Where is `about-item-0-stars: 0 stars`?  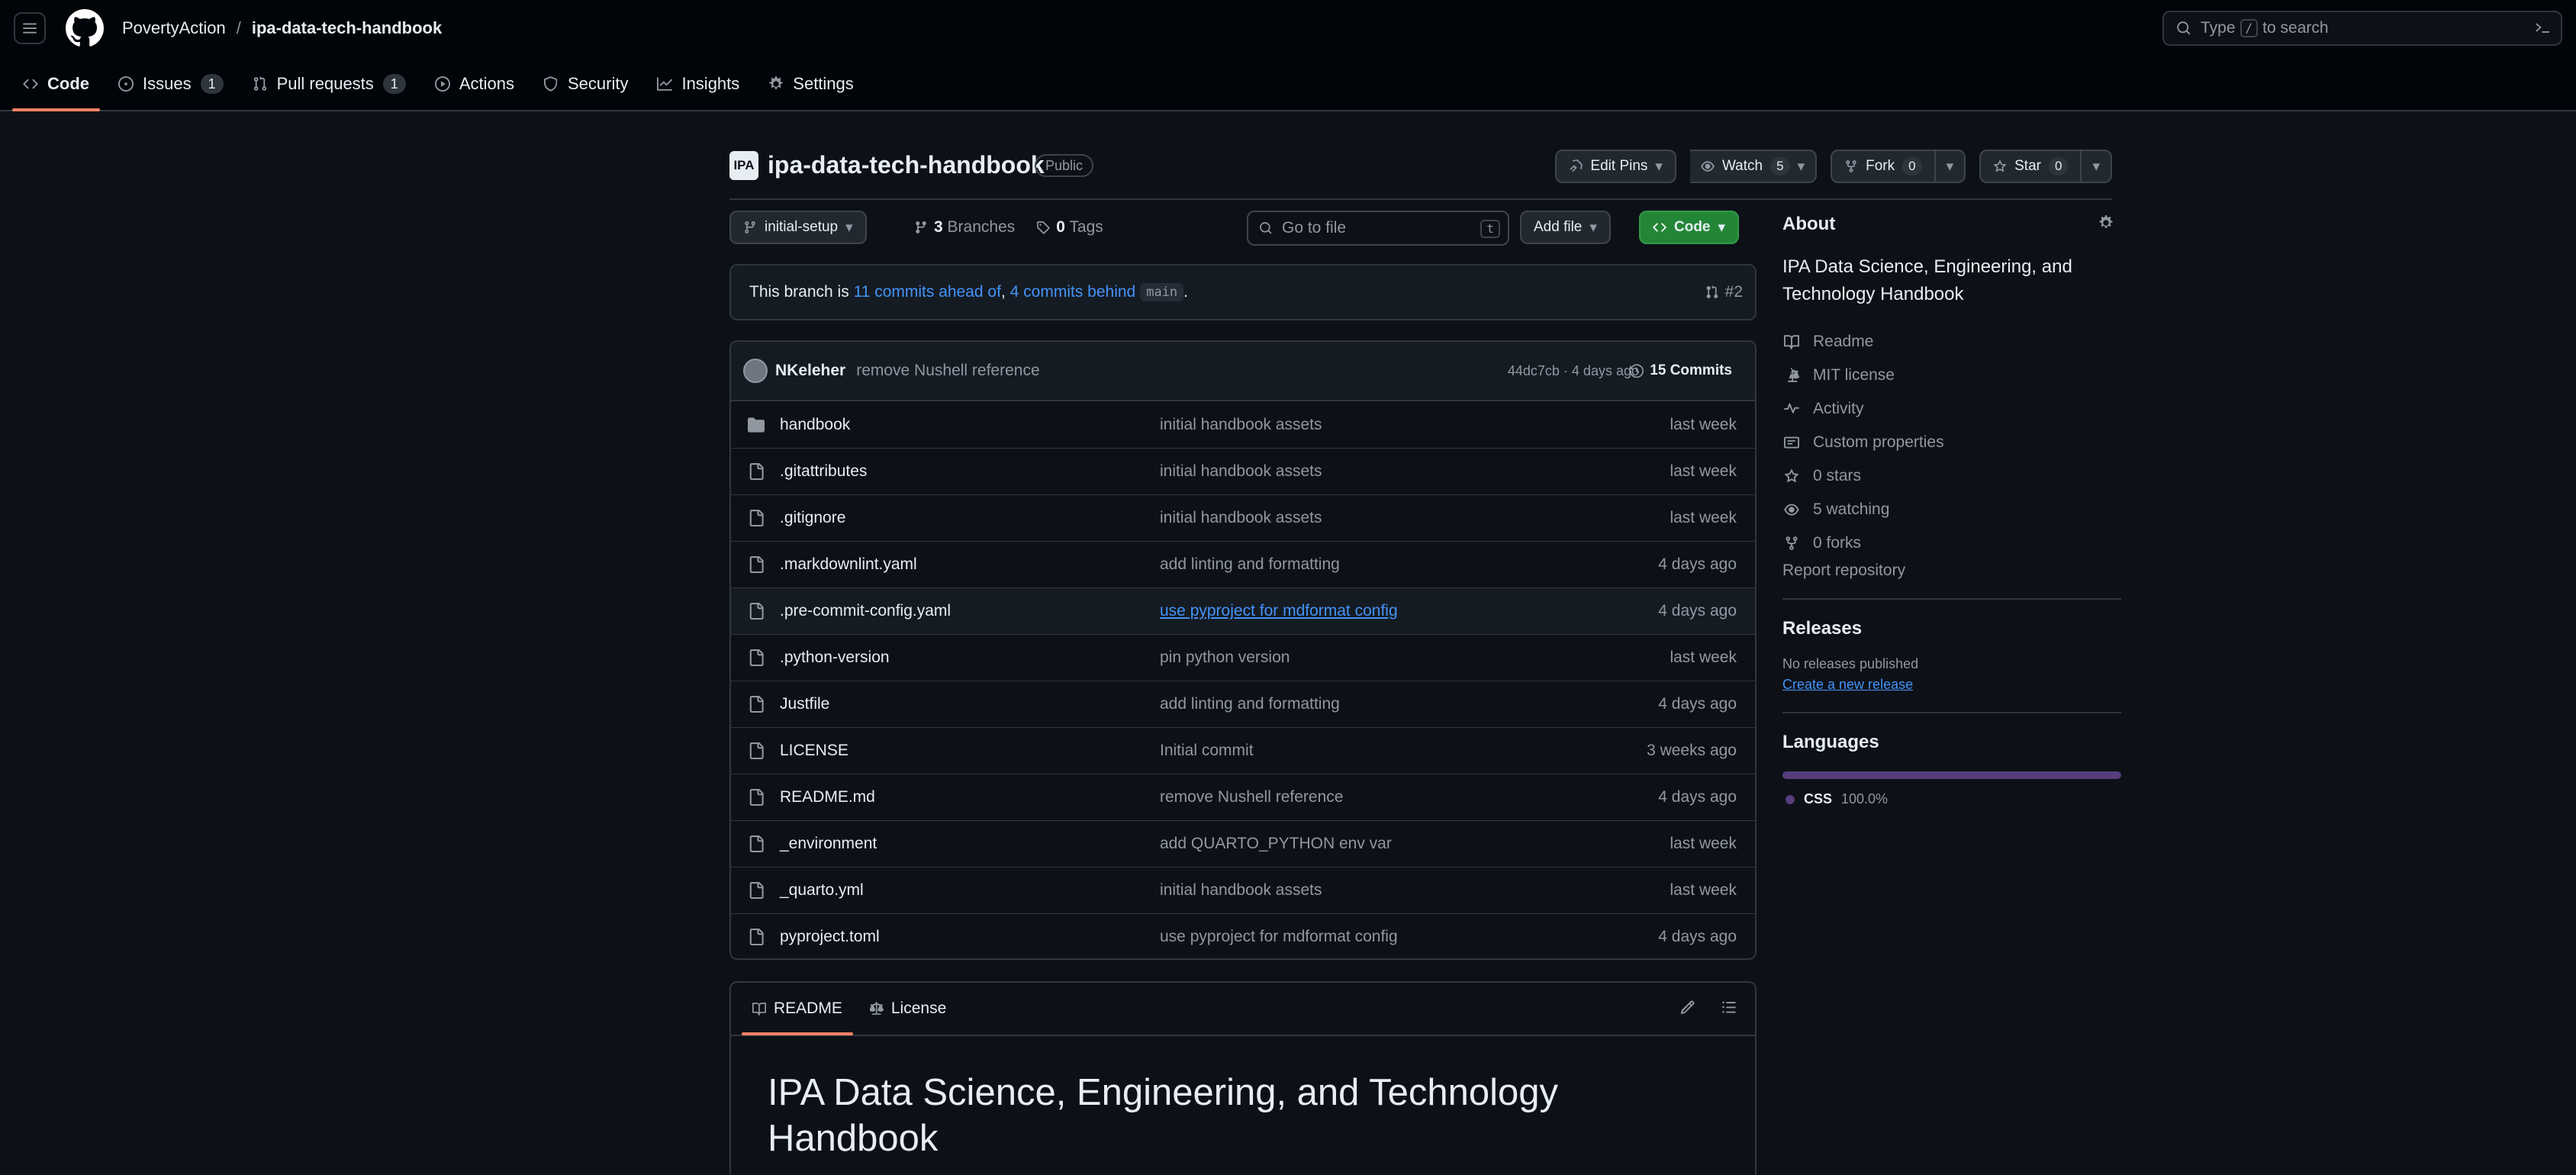 about-item-0-stars: 0 stars is located at coordinates (1951, 476).